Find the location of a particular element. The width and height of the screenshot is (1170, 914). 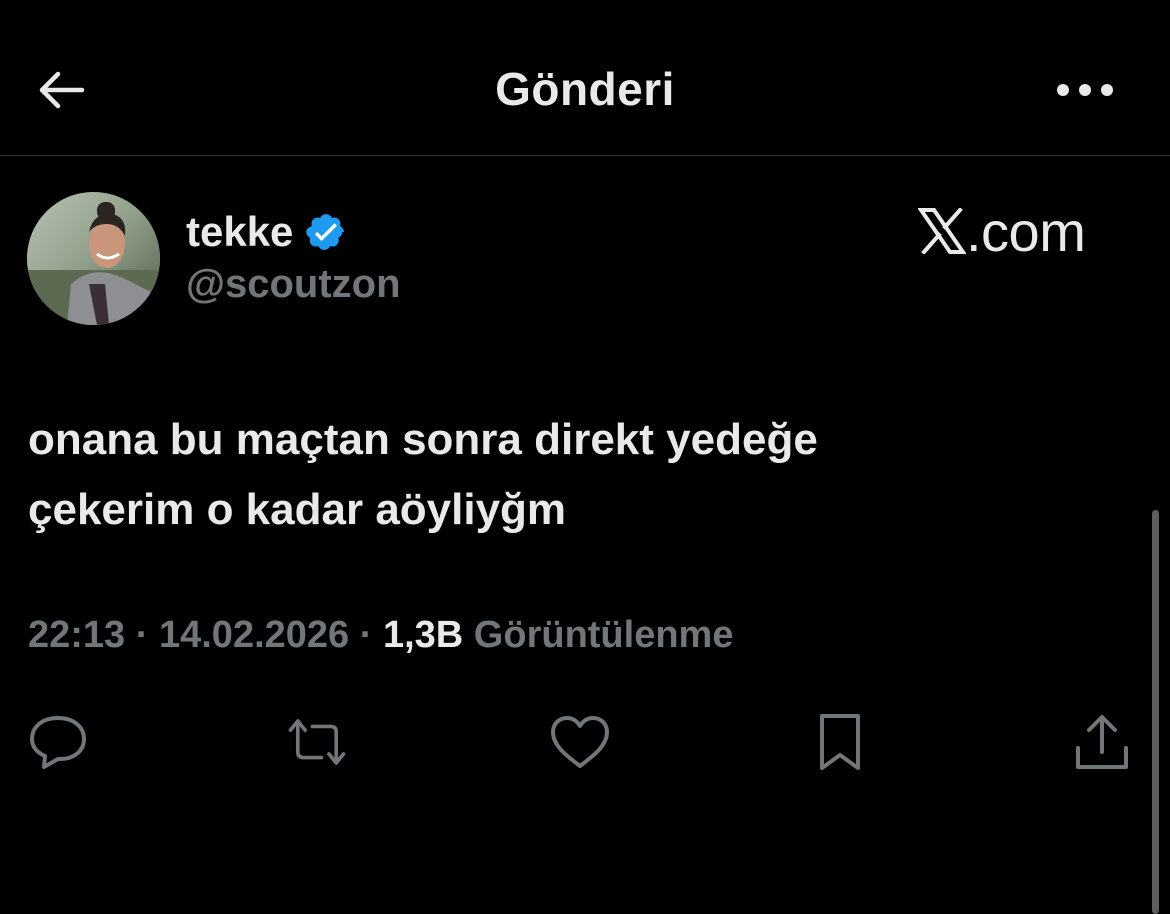

tweet-time: 22:13 is located at coordinates (76, 635).